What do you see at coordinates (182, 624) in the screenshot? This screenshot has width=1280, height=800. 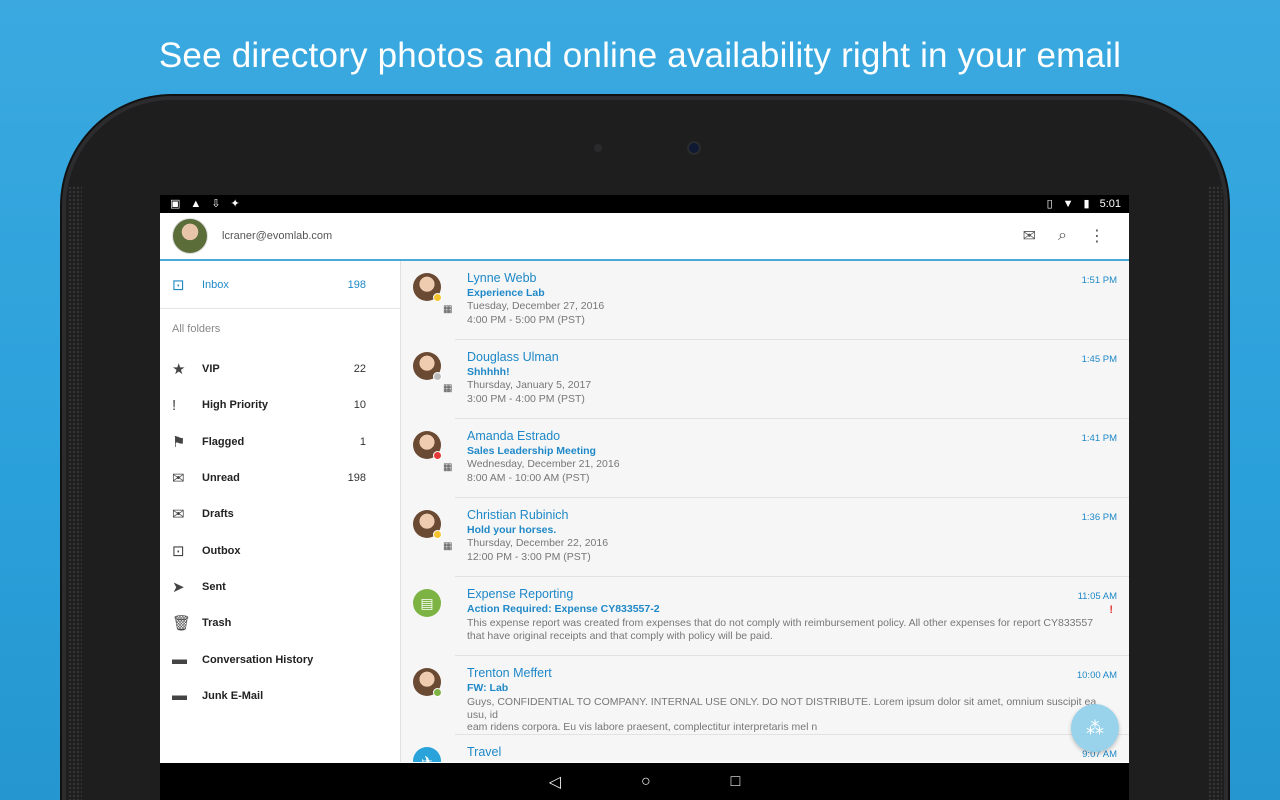 I see `trash-icon: 🗑` at bounding box center [182, 624].